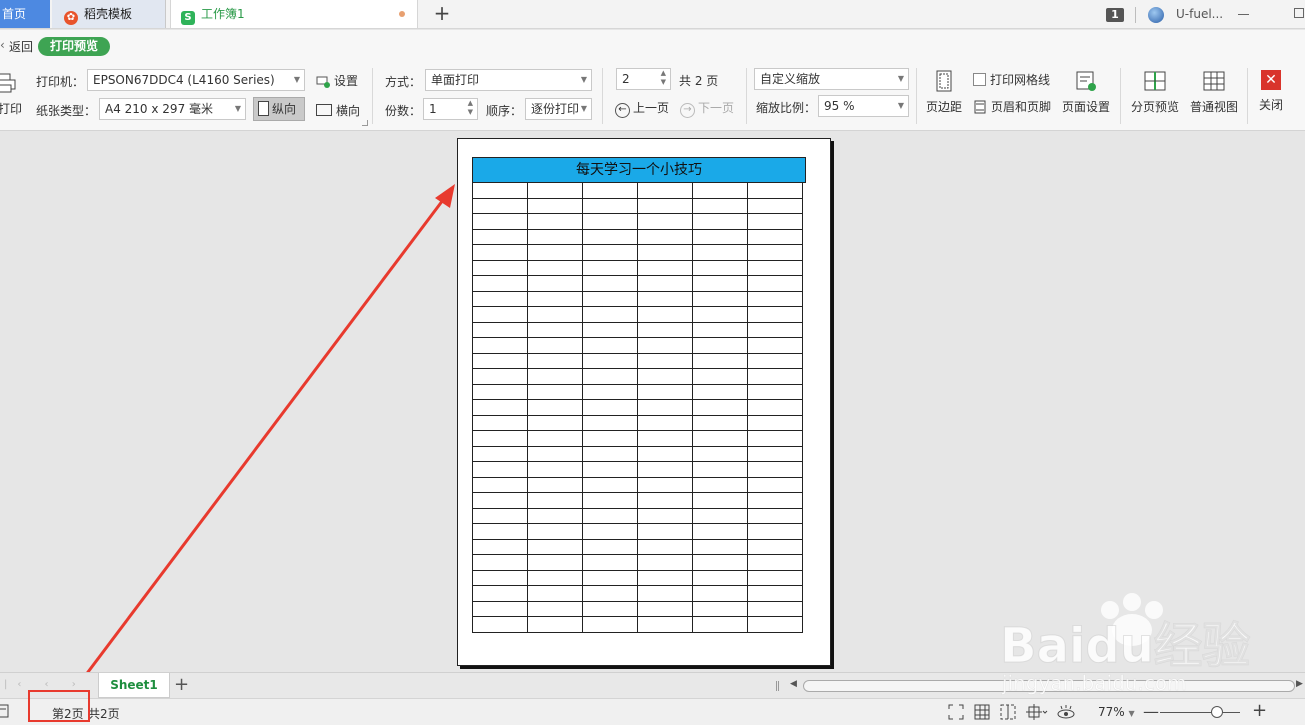  I want to click on splitter-handle, so click(777, 686).